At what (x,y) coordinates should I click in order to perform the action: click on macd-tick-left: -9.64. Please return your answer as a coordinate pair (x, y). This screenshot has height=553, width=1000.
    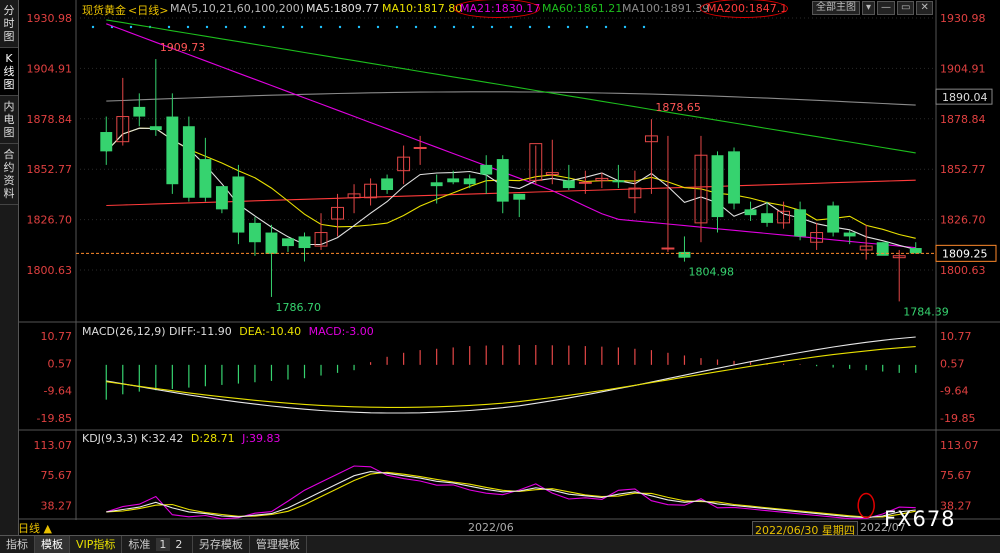
    Looking at the image, I should click on (58, 391).